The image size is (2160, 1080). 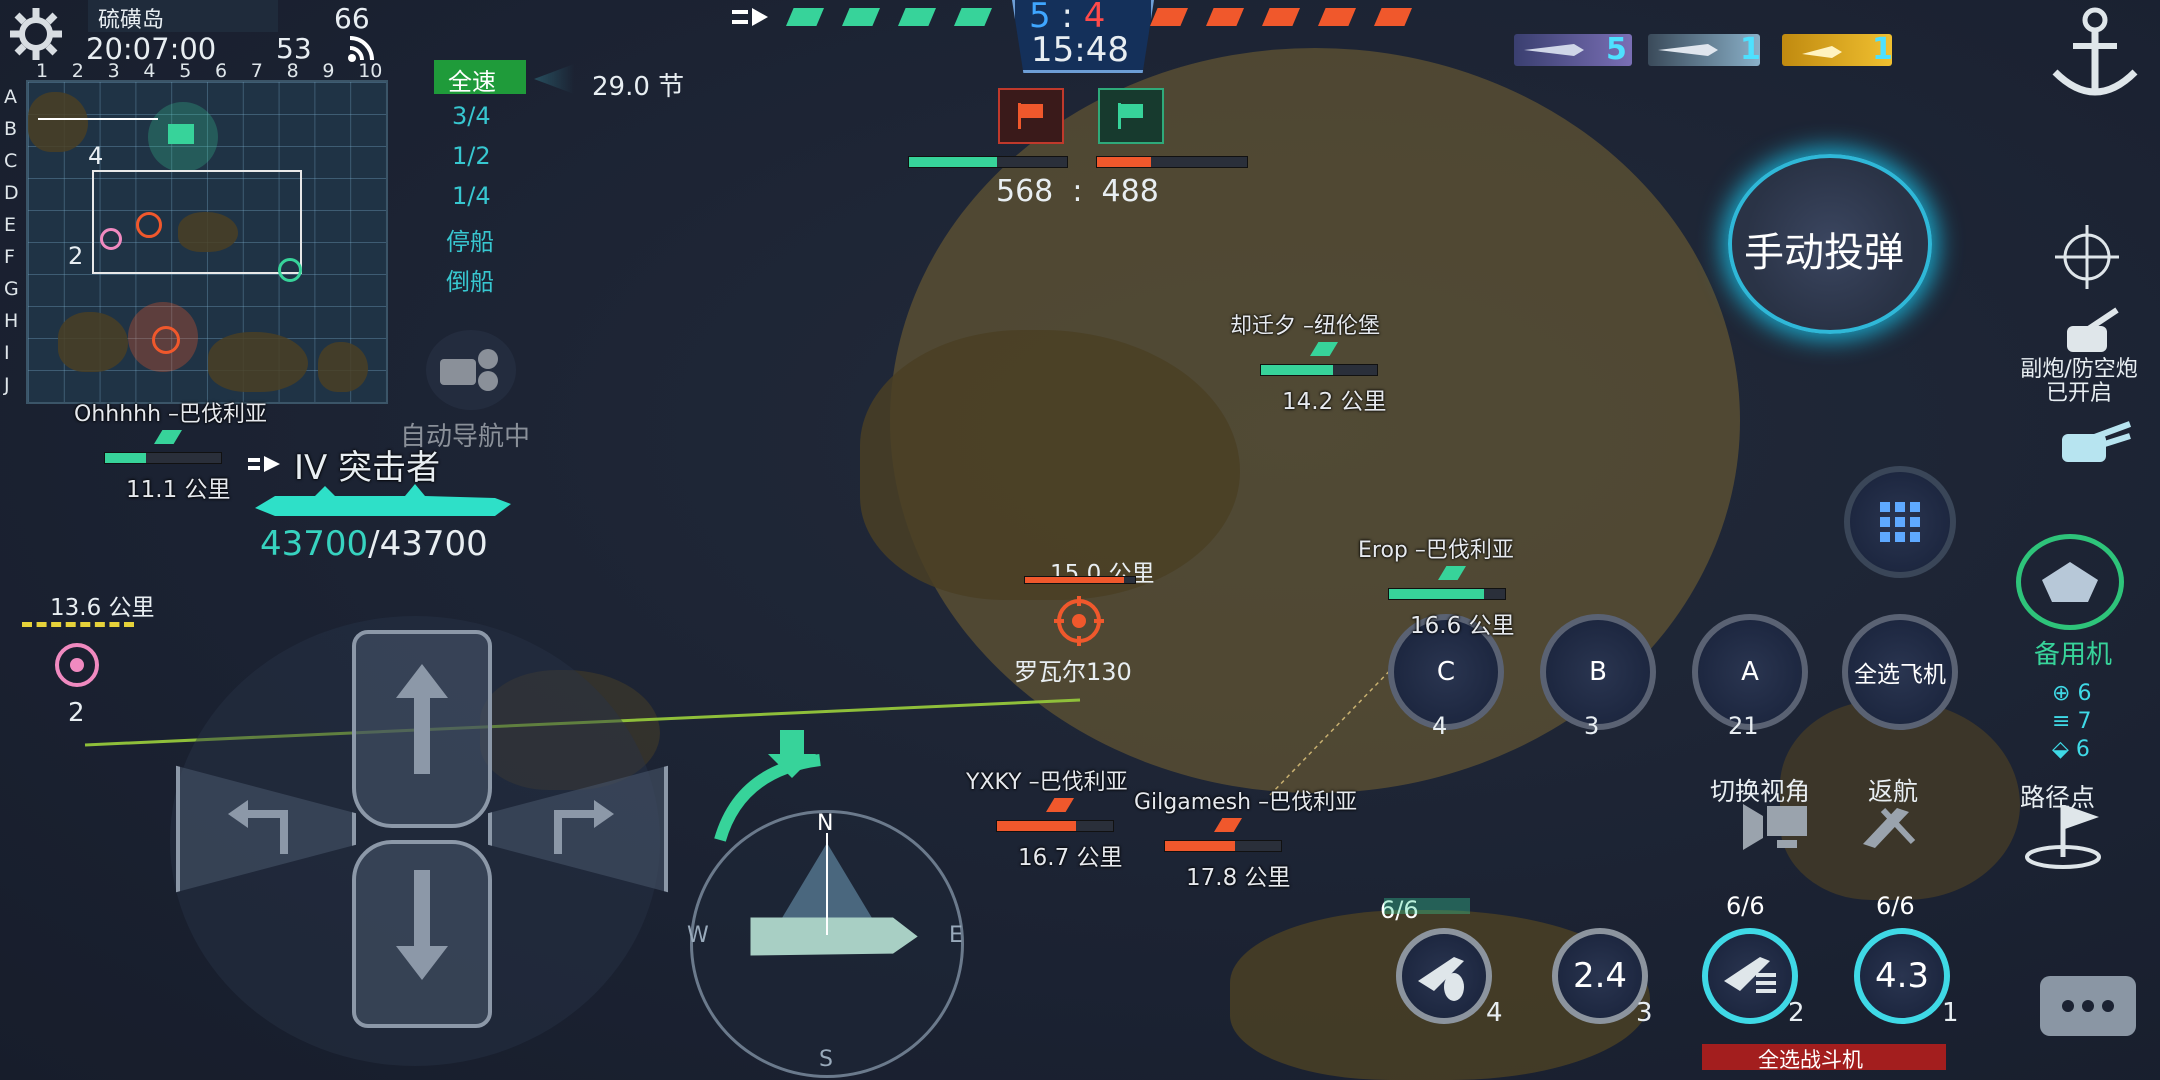 I want to click on torpedo-bomber-count-badge: 1, so click(x=1837, y=49).